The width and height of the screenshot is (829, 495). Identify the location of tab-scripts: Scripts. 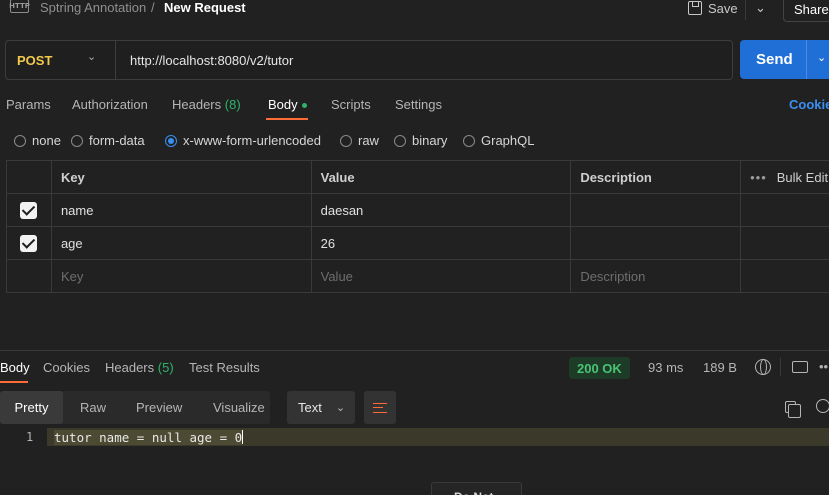
(351, 104).